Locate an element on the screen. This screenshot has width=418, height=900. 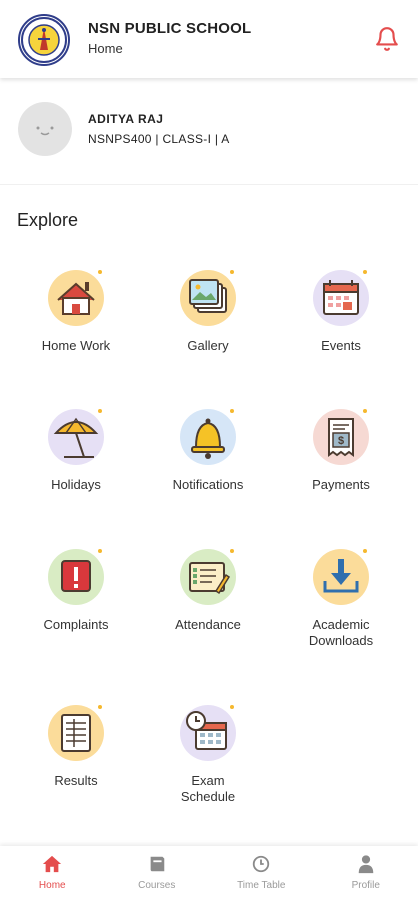
nav-courses: Courses is located at coordinates (157, 873).